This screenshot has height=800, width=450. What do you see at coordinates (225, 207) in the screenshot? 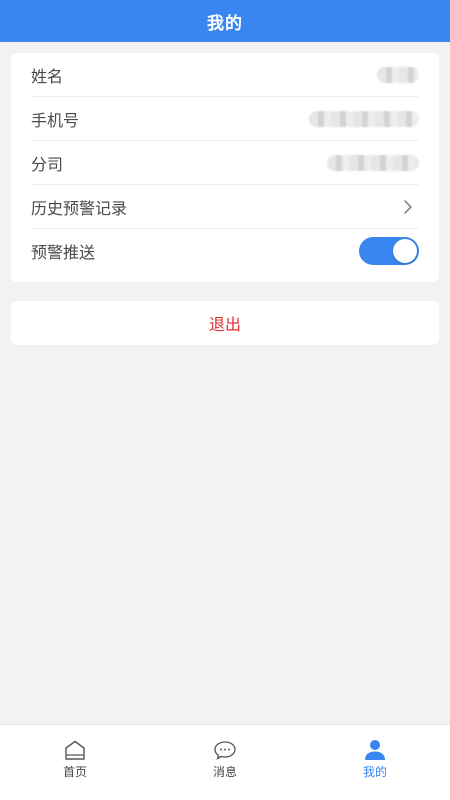
I see `history-row: 历史预警记录` at bounding box center [225, 207].